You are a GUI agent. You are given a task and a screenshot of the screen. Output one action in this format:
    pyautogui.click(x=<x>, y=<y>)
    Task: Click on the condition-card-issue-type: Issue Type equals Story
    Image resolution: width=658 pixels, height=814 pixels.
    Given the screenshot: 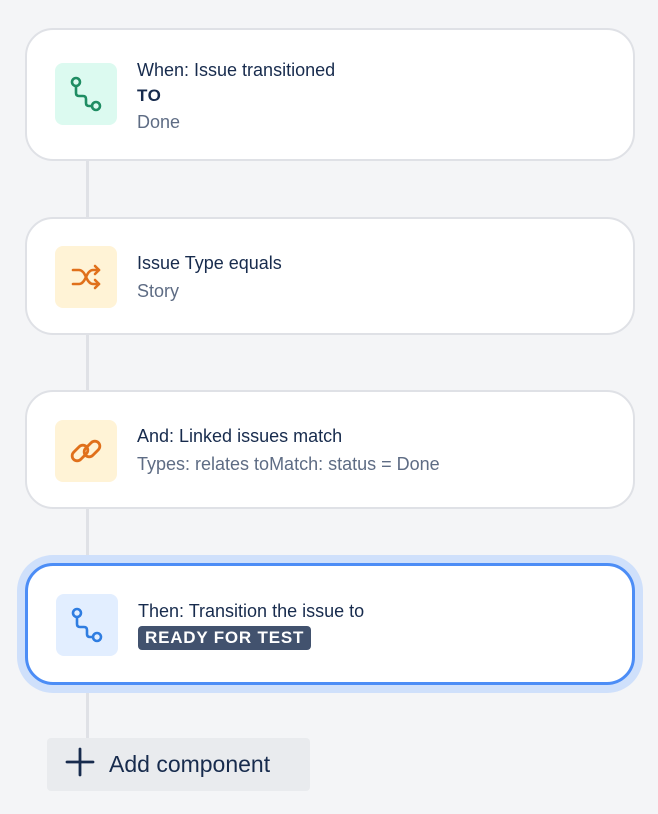 What is the action you would take?
    pyautogui.click(x=330, y=276)
    